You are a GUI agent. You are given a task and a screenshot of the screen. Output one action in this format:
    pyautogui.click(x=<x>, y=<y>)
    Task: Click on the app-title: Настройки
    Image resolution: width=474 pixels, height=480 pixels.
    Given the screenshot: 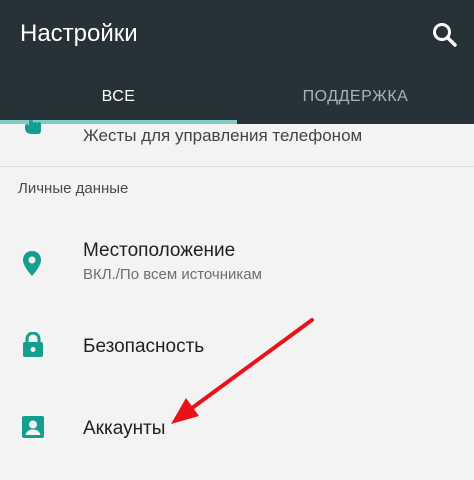 What is the action you would take?
    pyautogui.click(x=79, y=33)
    